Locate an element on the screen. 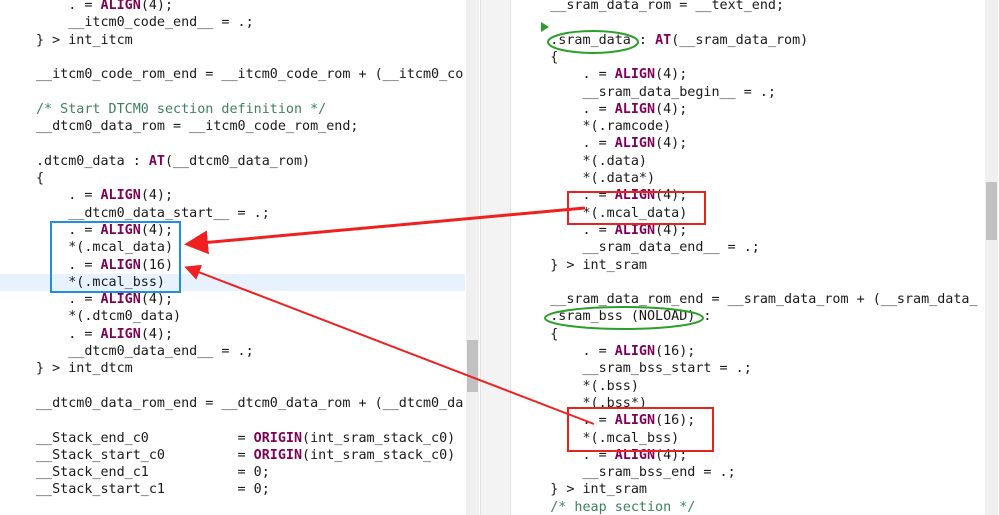 This screenshot has height=515, width=999. code-line: /* Start DTCM0 section definition */ is located at coordinates (181, 109).